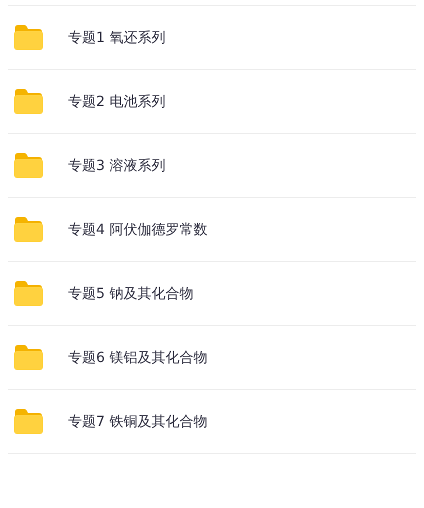  What do you see at coordinates (131, 293) in the screenshot?
I see `folder-name: 专题5 钠及其化合物` at bounding box center [131, 293].